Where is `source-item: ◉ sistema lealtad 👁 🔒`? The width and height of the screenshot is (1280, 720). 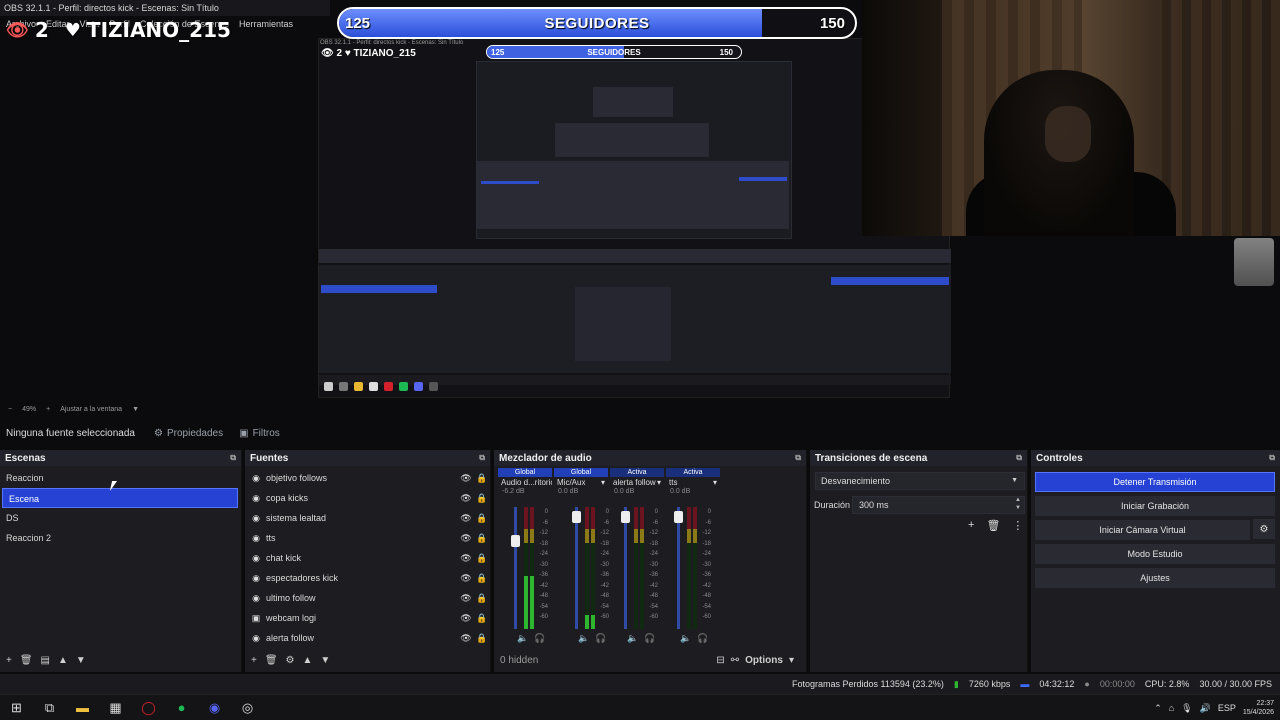
source-item: ◉ sistema lealtad 👁 🔒 is located at coordinates (367, 518).